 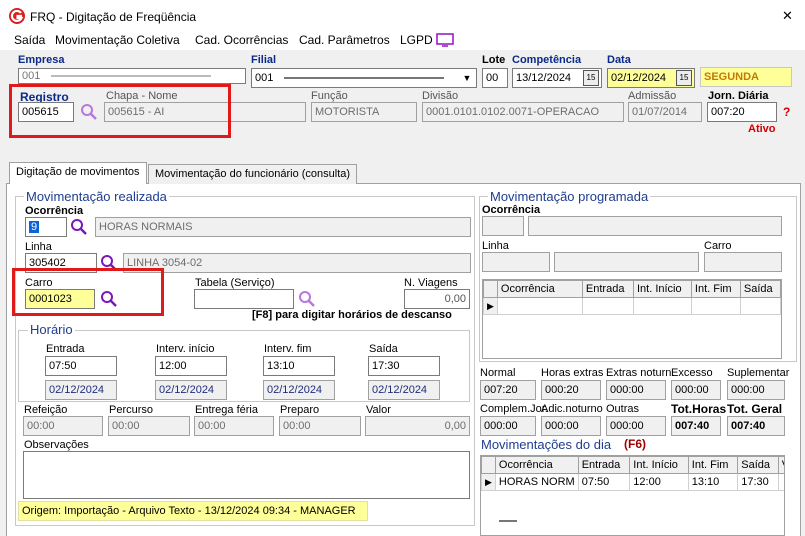 What do you see at coordinates (344, 40) in the screenshot?
I see `menu-item-cad-parametros: Cad. Parâmetros` at bounding box center [344, 40].